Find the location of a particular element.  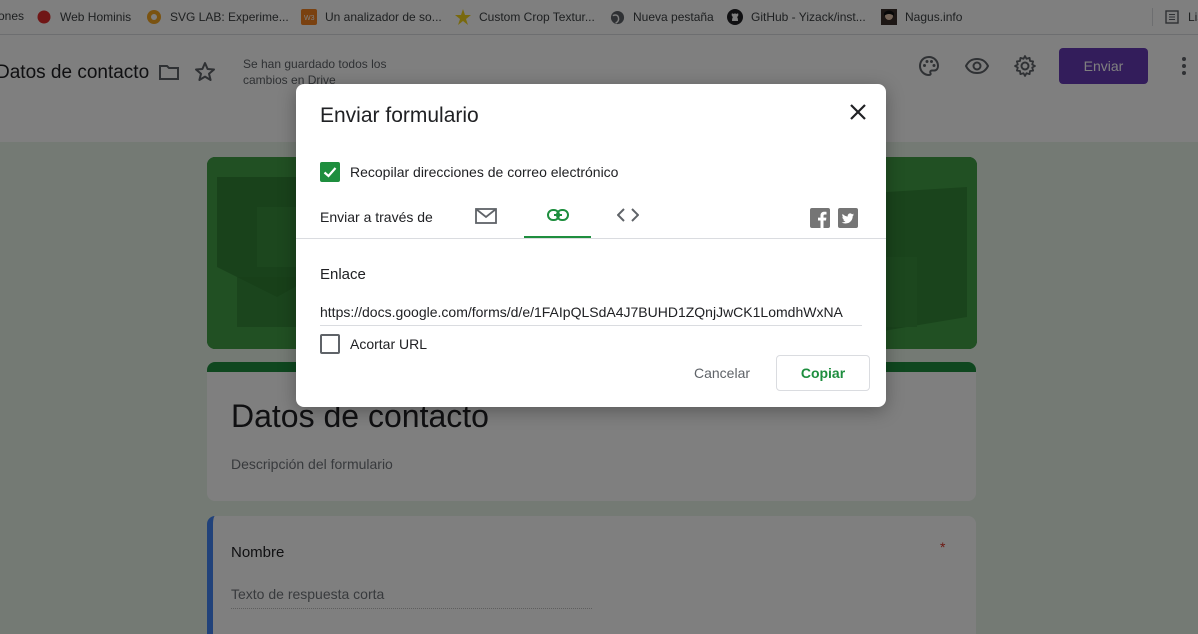

dialog-title: Enviar formulario is located at coordinates (399, 115).